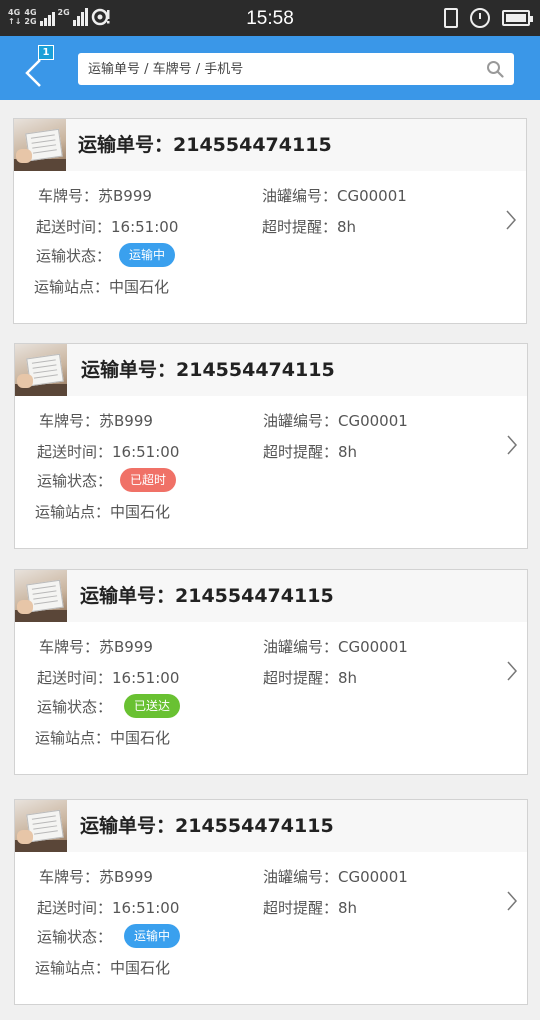 This screenshot has height=1020, width=540. What do you see at coordinates (152, 706) in the screenshot?
I see `status-badge: 已送达` at bounding box center [152, 706].